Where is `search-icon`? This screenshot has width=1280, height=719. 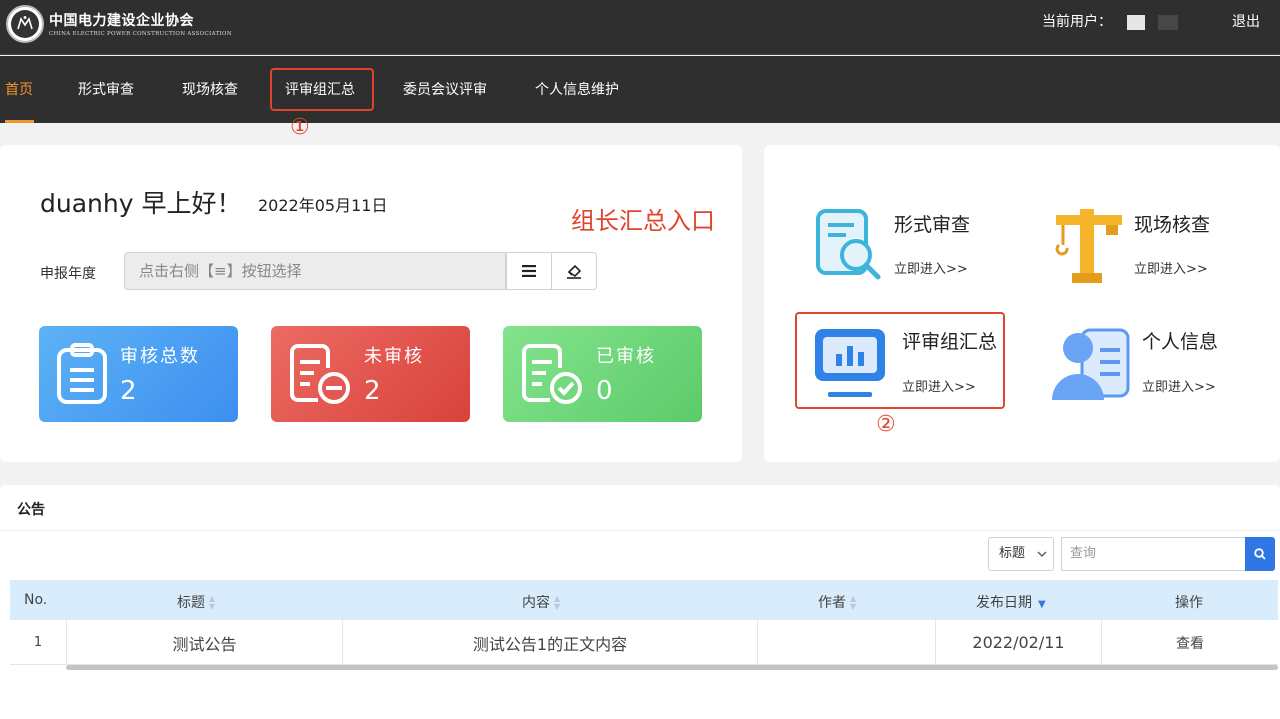
search-icon is located at coordinates (1260, 554).